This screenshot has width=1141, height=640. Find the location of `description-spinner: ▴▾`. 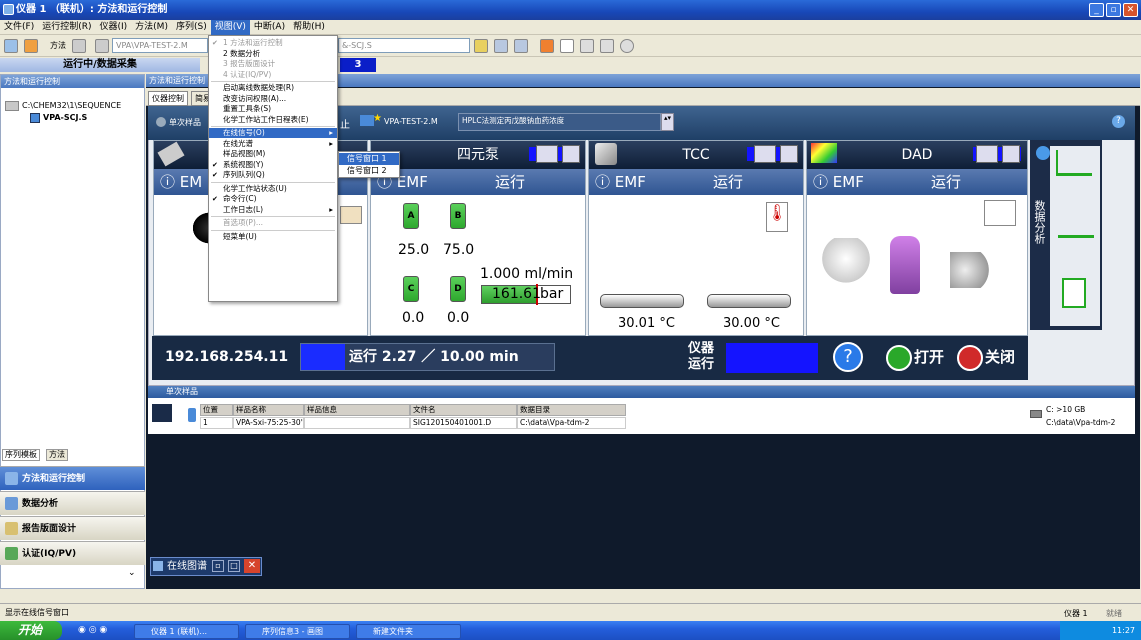

description-spinner: ▴▾ is located at coordinates (667, 122).